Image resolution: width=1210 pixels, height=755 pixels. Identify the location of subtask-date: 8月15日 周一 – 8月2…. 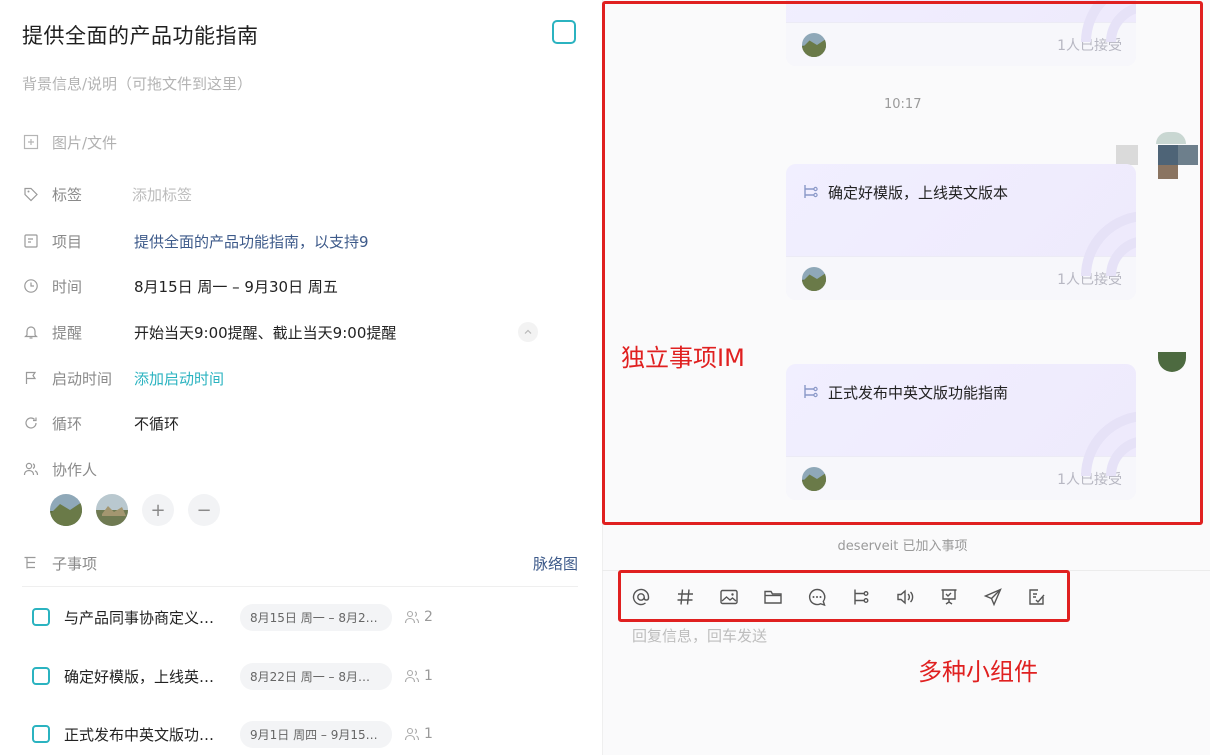
(316, 617).